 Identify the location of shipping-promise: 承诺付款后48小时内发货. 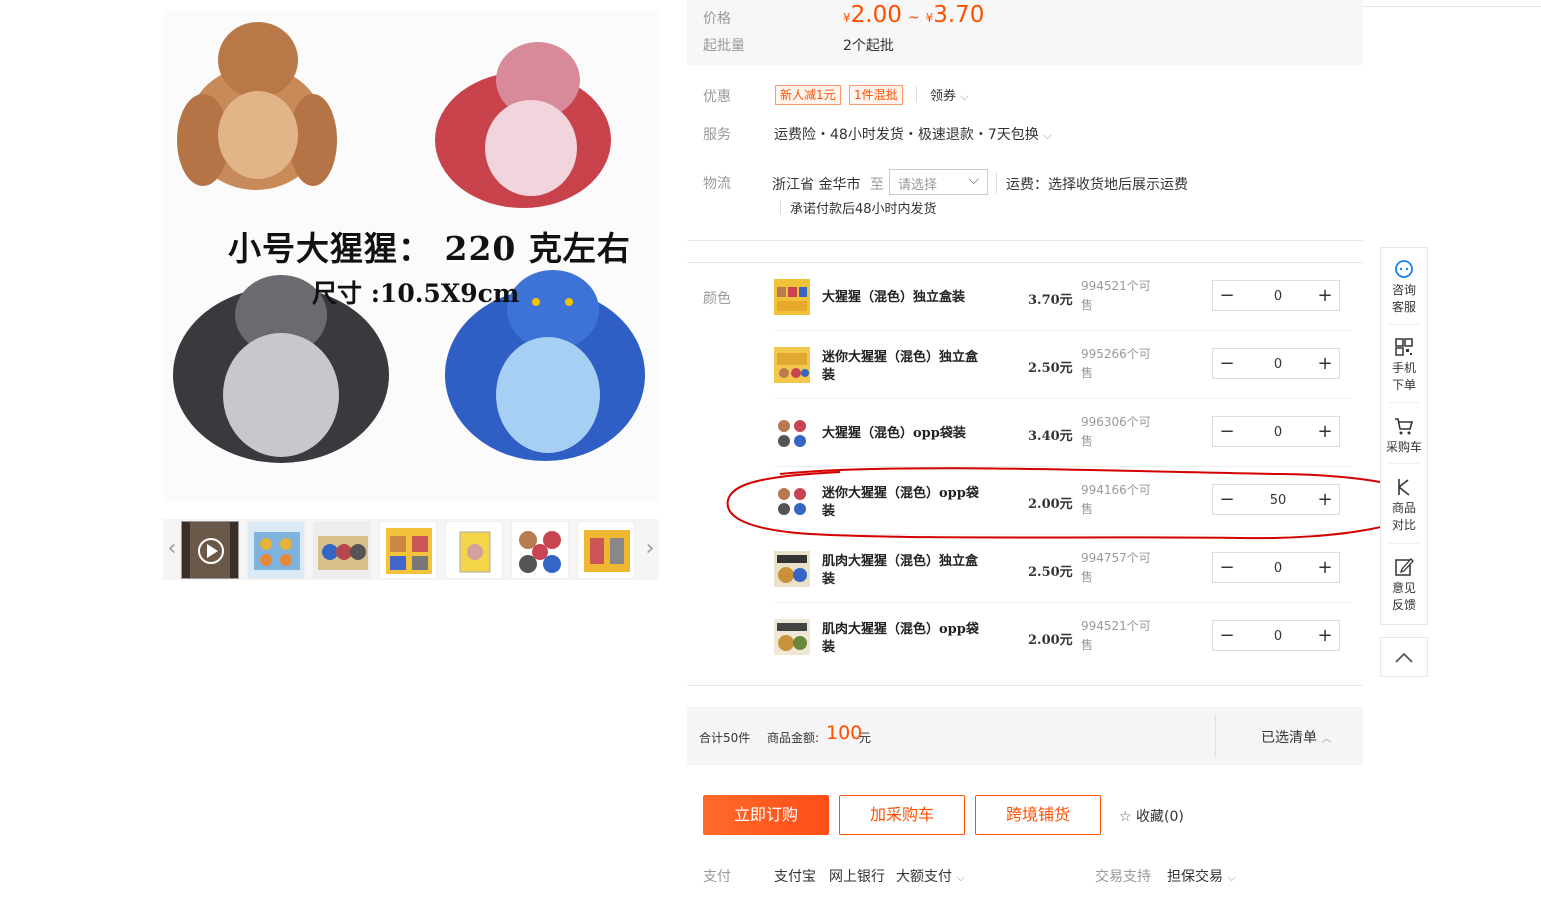
(863, 209).